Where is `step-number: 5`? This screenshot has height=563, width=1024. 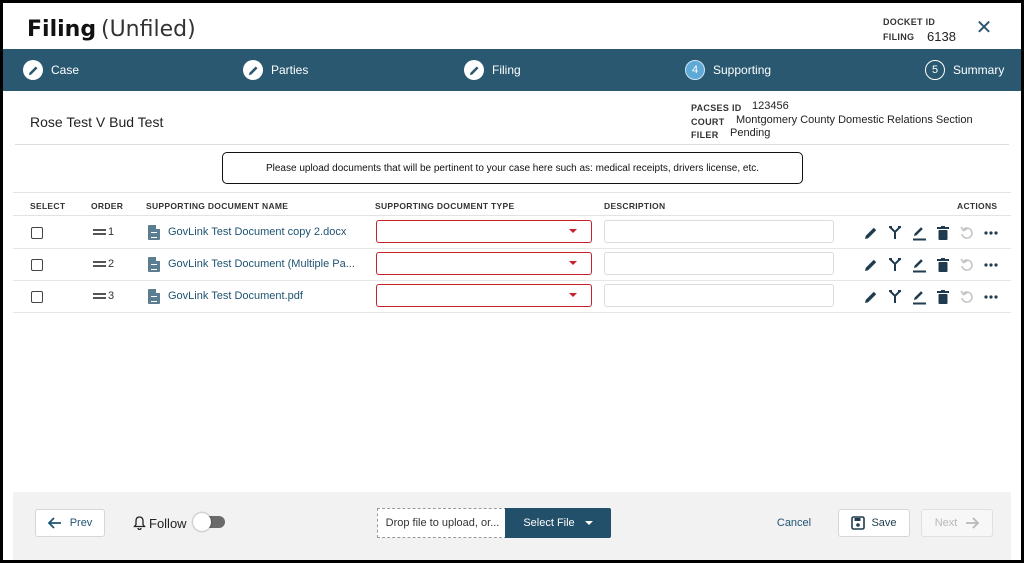
step-number: 5 is located at coordinates (935, 70).